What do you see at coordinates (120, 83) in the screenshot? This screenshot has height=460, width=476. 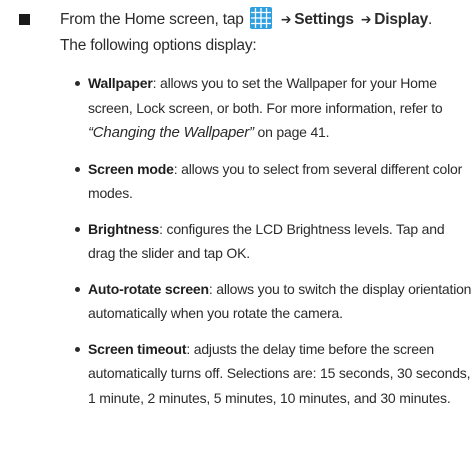 I see `option-term: Wallpaper` at bounding box center [120, 83].